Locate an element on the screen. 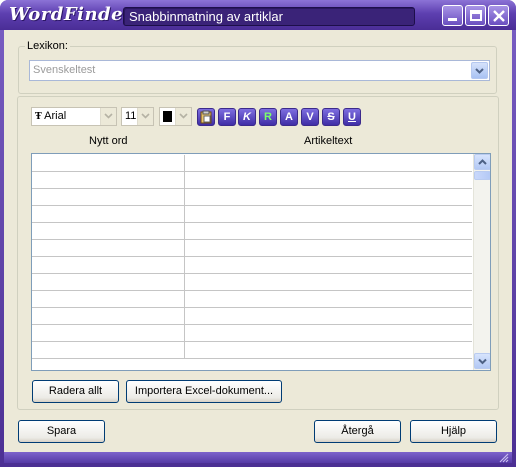  clipboard-icon is located at coordinates (206, 117).